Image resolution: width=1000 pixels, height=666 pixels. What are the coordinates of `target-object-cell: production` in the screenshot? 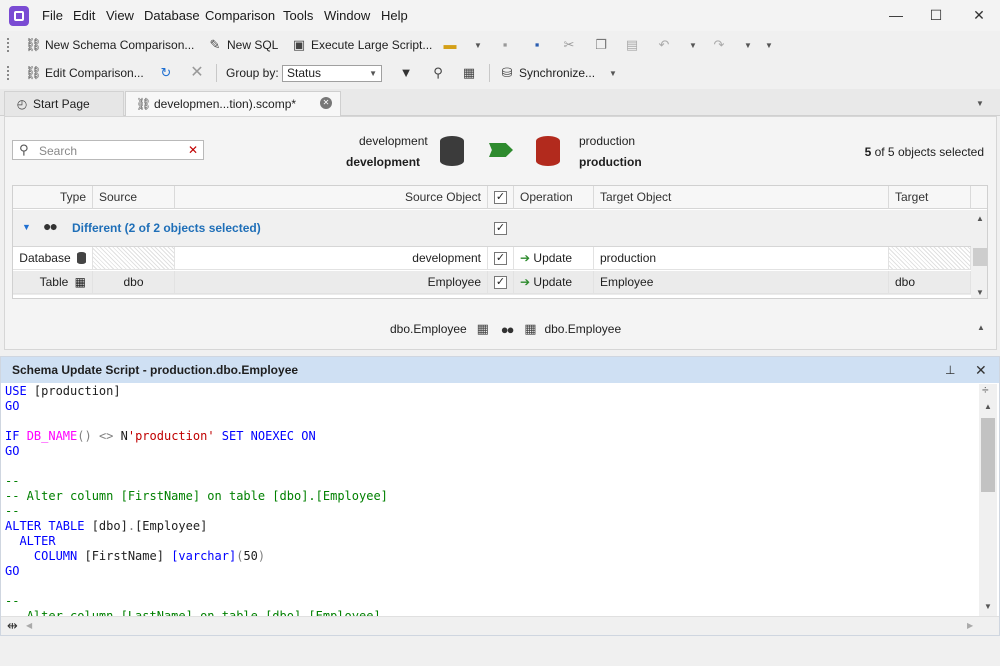 It's located at (741, 258).